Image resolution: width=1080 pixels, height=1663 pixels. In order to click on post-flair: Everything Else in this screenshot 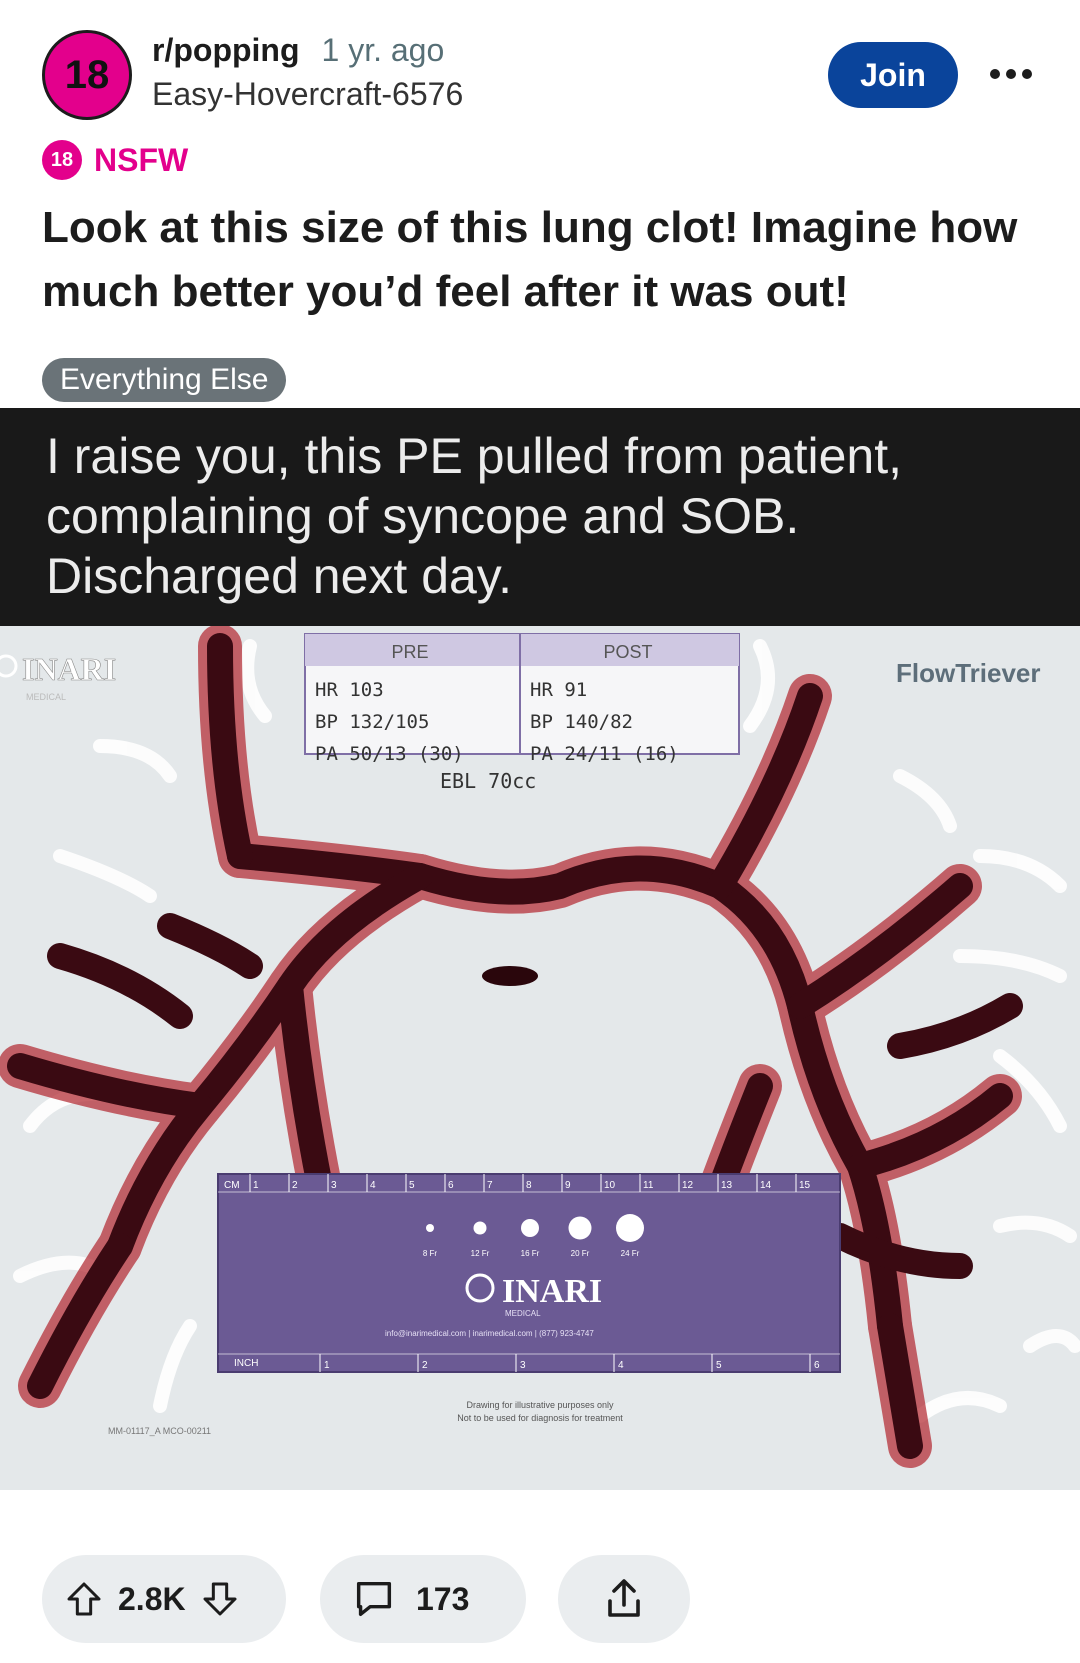, I will do `click(164, 380)`.